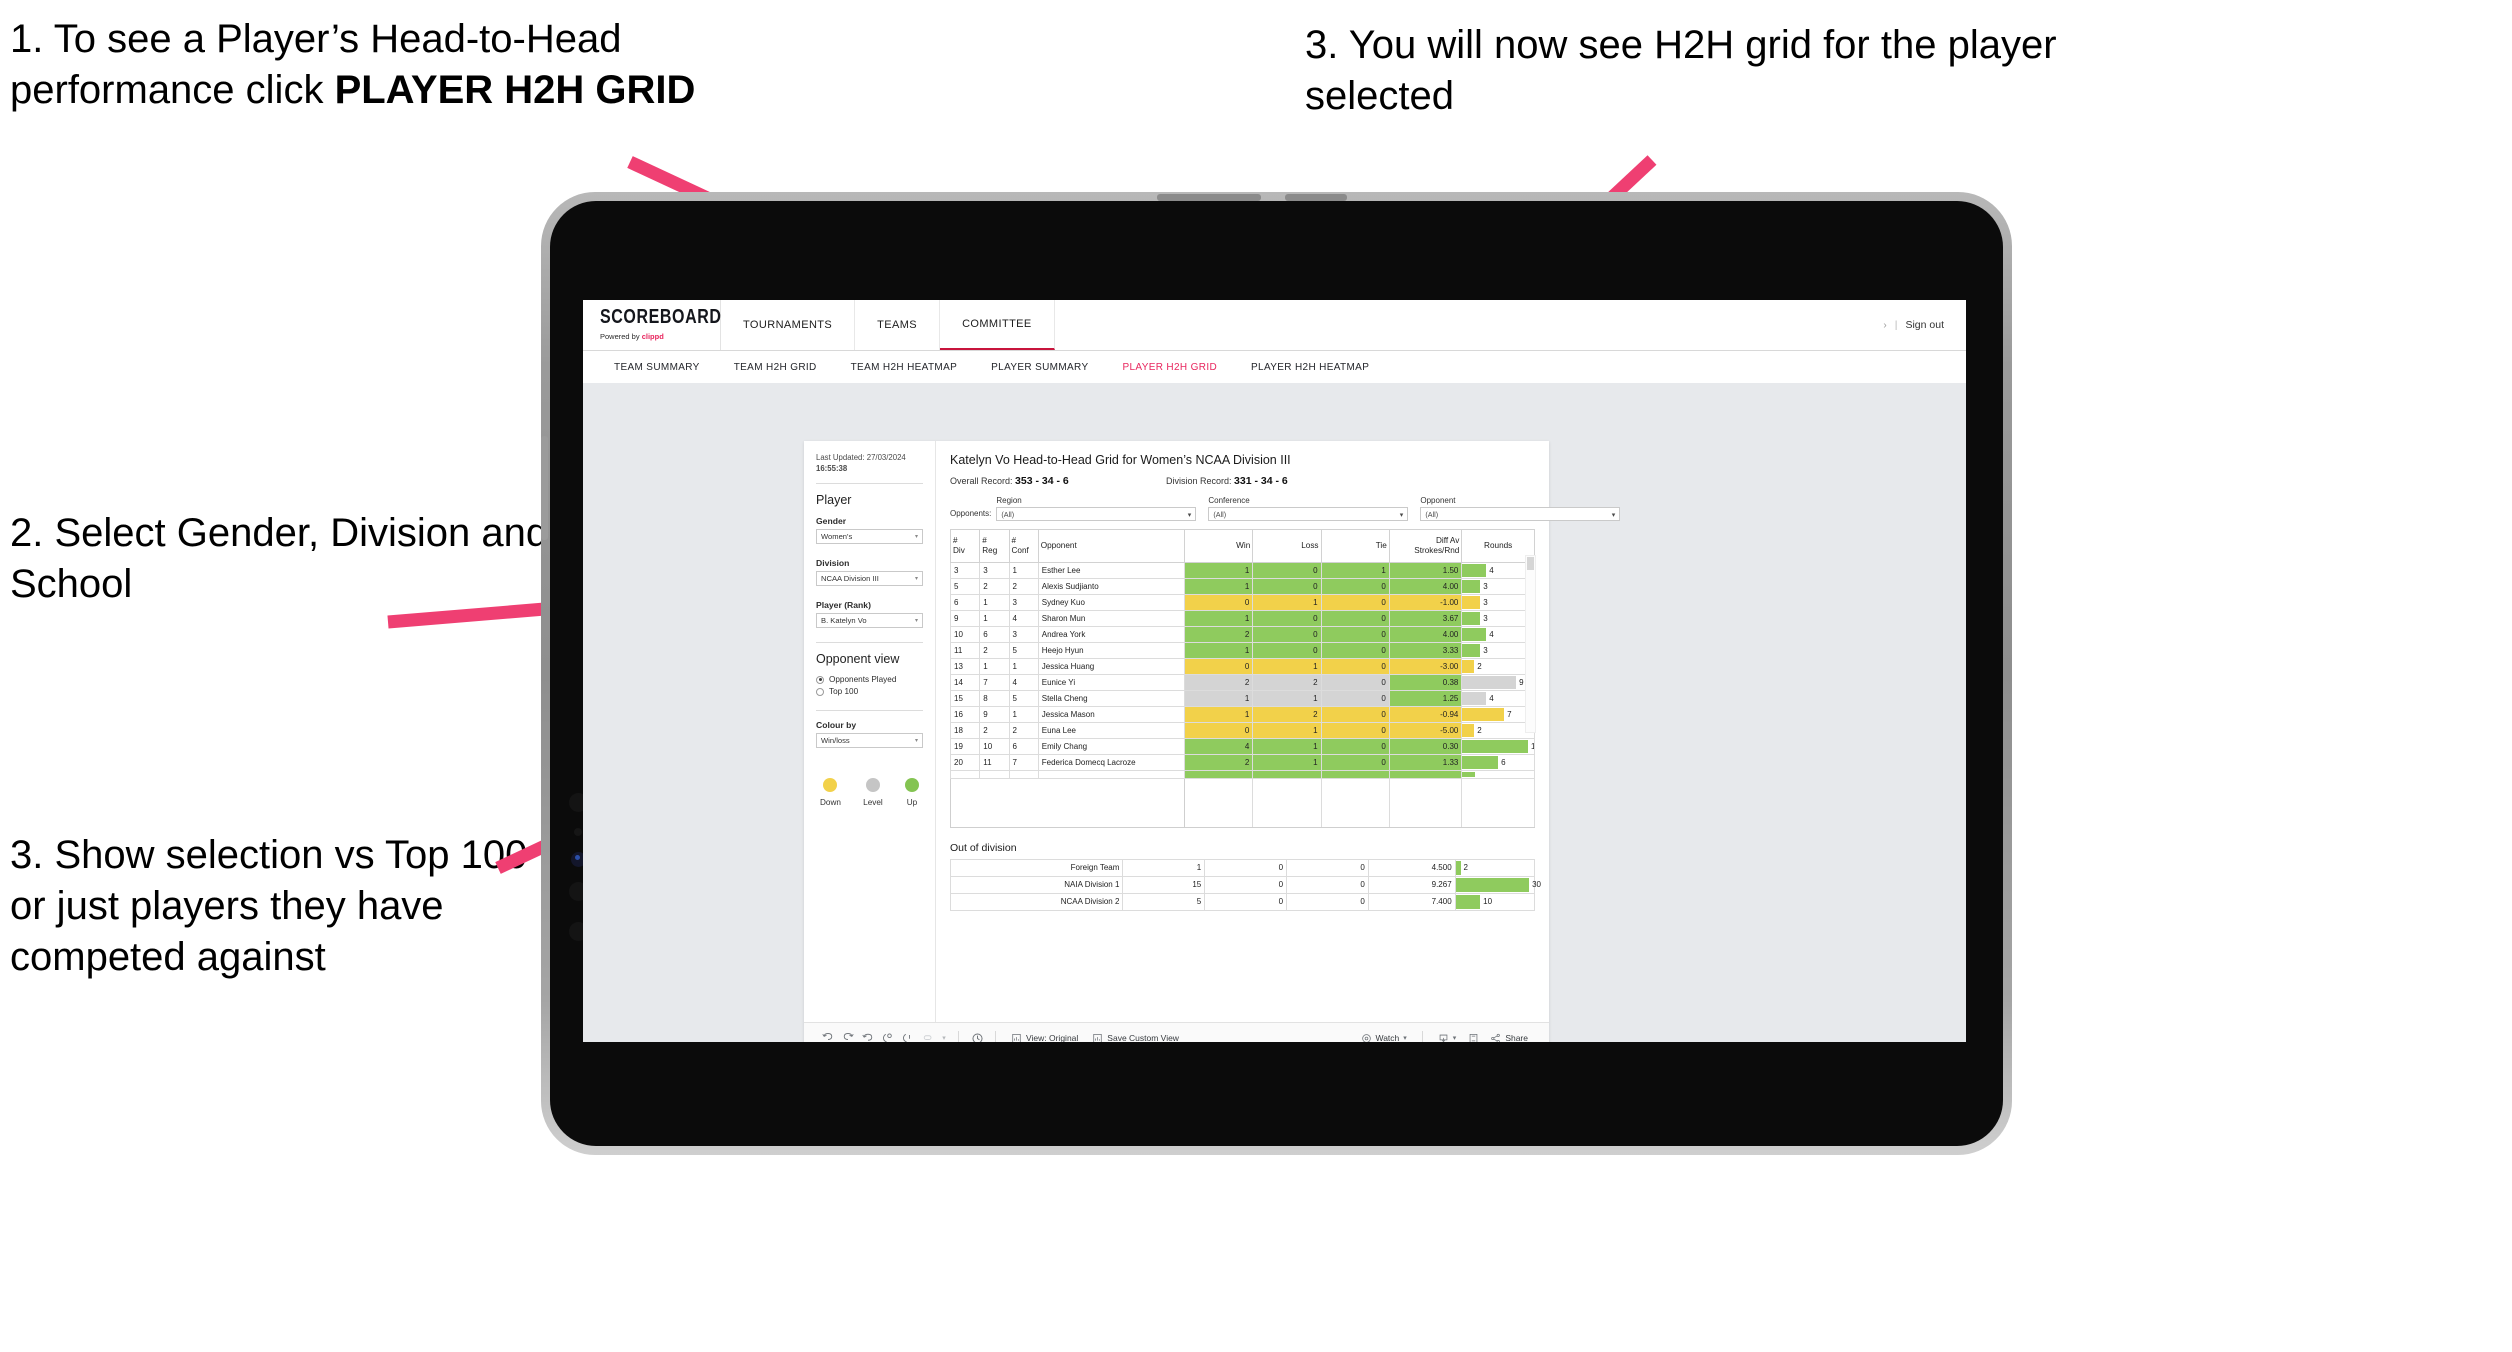 Image resolution: width=2512 pixels, height=1352 pixels. I want to click on cell-reg: 6, so click(994, 634).